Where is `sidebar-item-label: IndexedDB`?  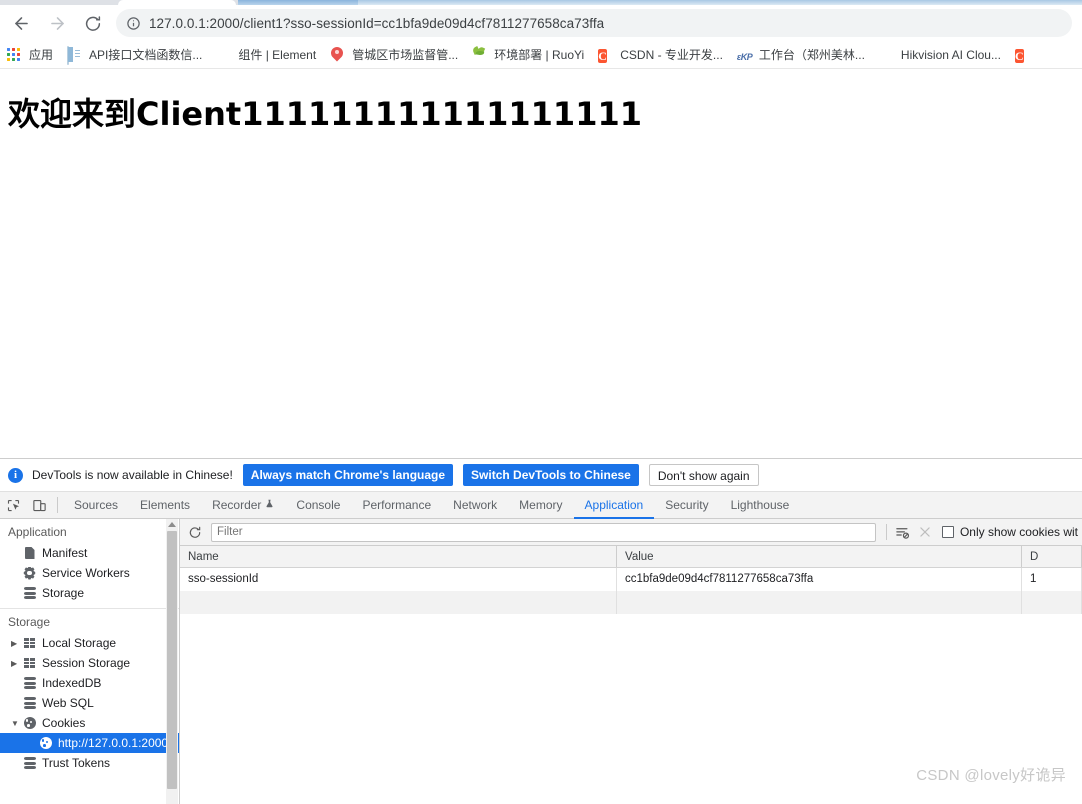 sidebar-item-label: IndexedDB is located at coordinates (72, 683).